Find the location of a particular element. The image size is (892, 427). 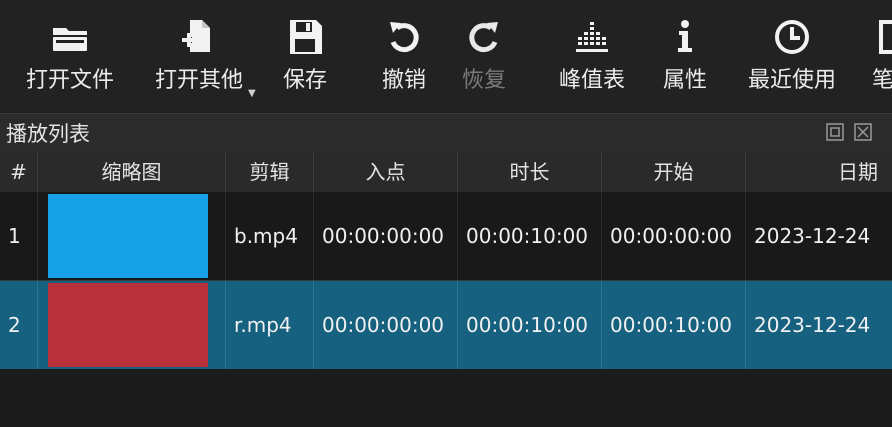

redo-button: 恢复 is located at coordinates (484, 56).